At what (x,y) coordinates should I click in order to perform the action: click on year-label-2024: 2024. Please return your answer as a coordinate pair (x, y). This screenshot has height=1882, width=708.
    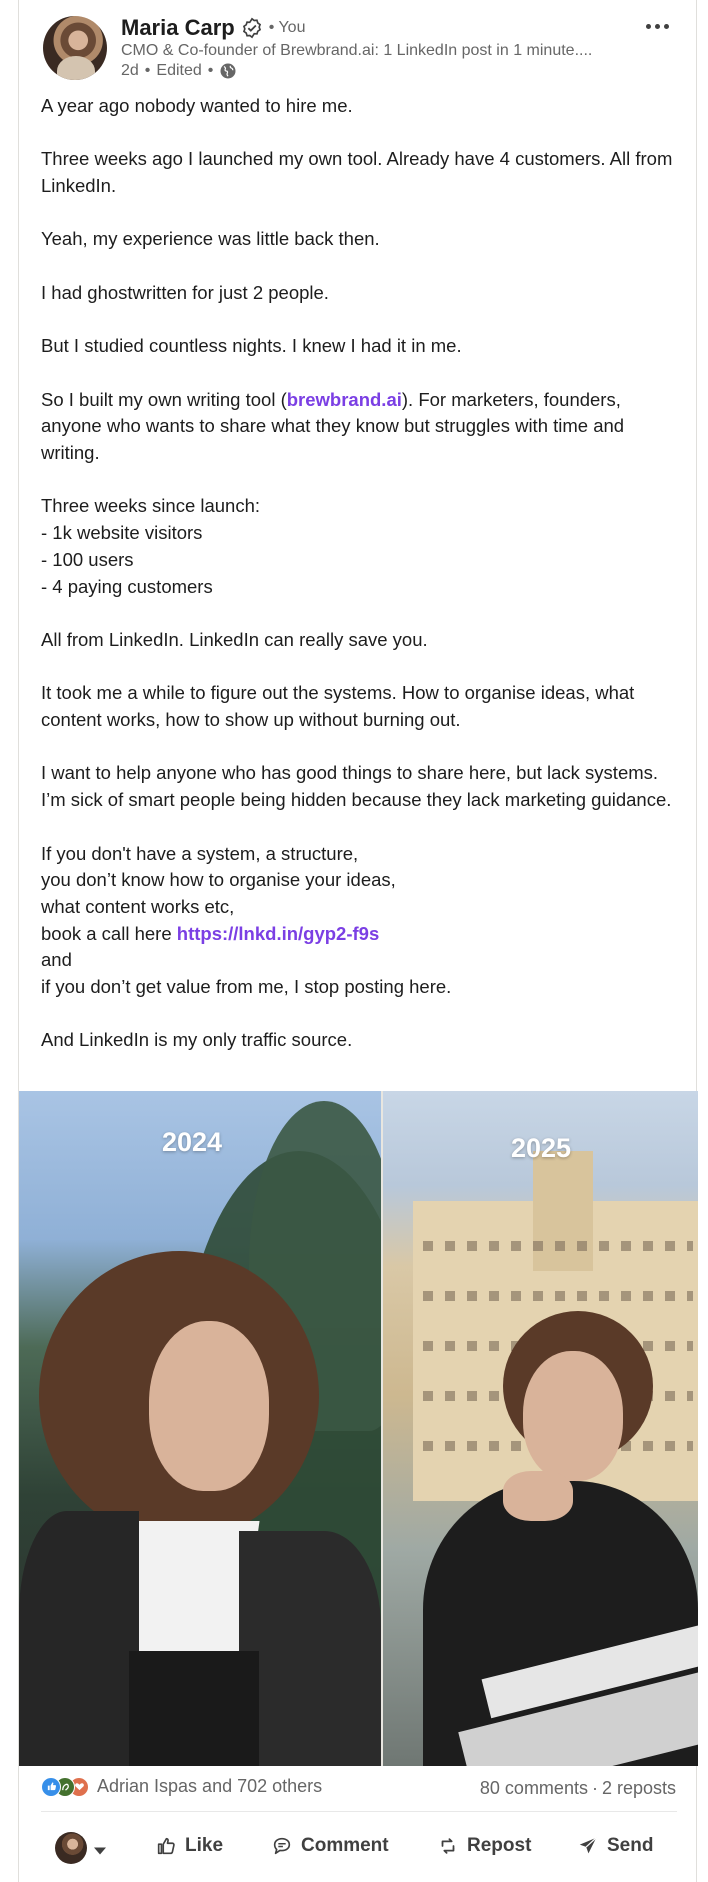
    Looking at the image, I should click on (192, 1142).